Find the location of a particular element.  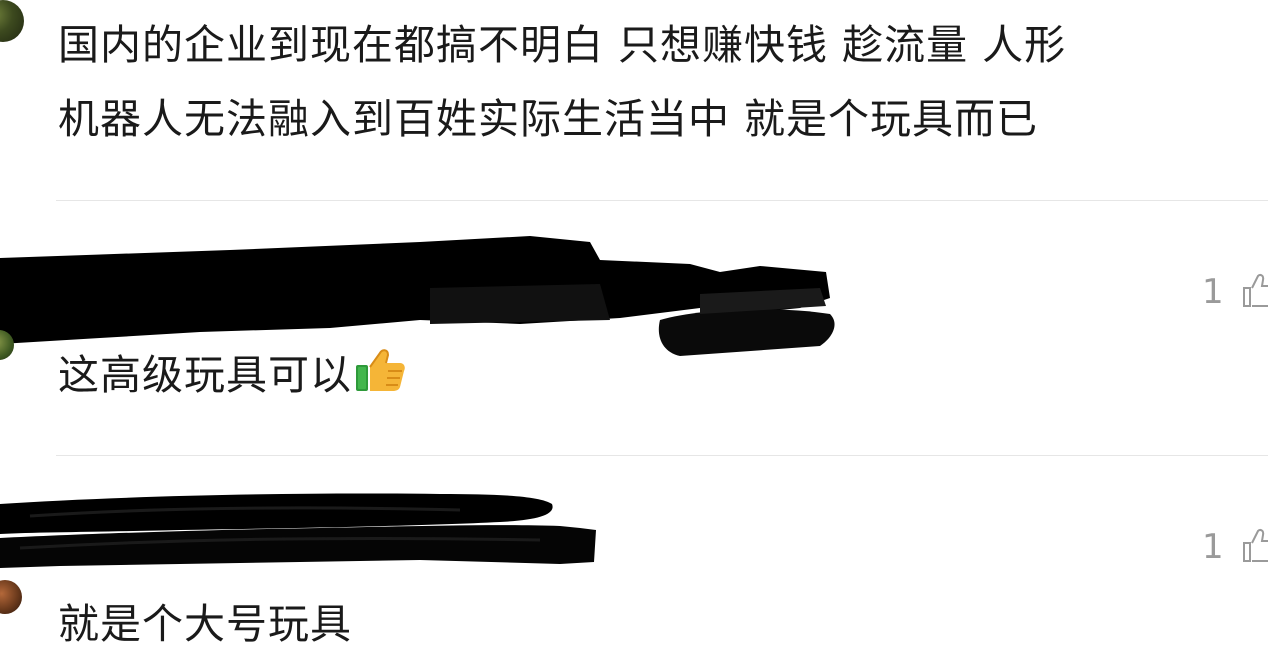

thumbs-up-emoji is located at coordinates (380, 370).